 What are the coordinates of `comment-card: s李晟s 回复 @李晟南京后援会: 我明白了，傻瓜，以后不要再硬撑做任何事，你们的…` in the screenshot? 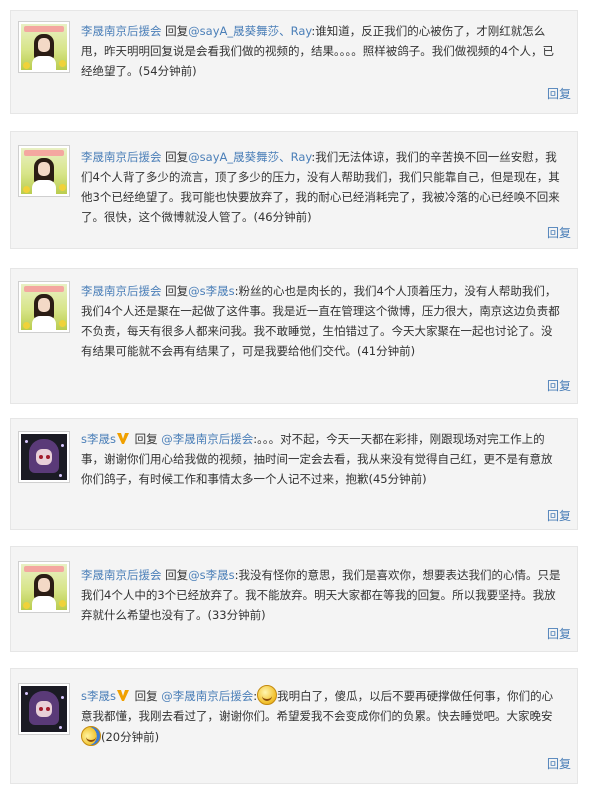 It's located at (294, 726).